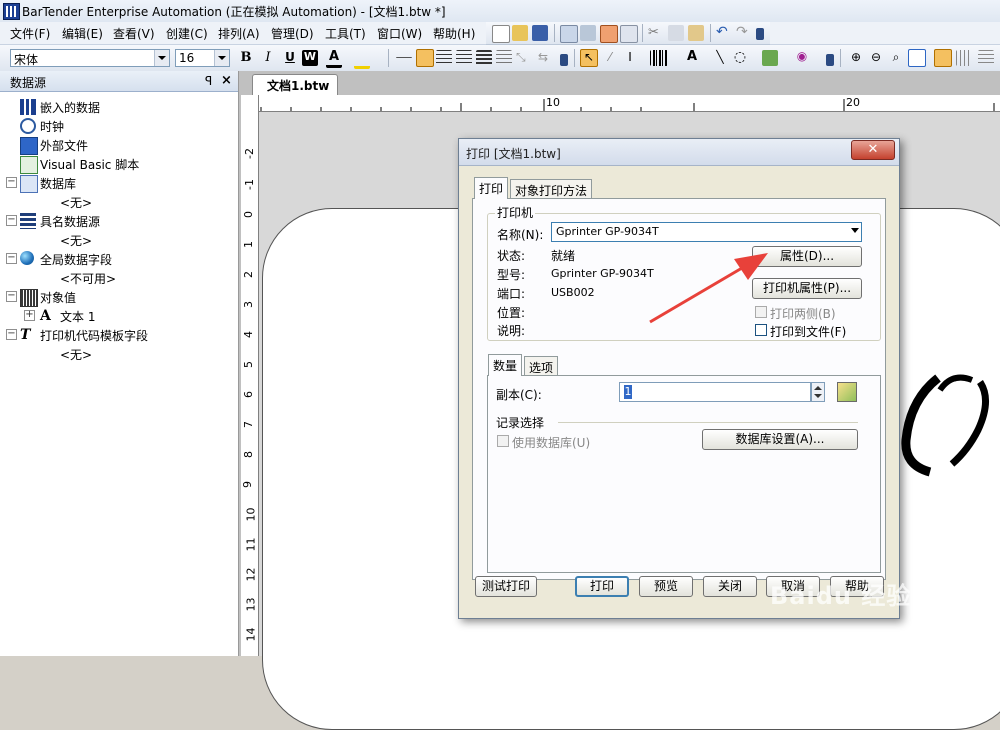  What do you see at coordinates (134, 33) in the screenshot?
I see `menu-view: 查看(V)` at bounding box center [134, 33].